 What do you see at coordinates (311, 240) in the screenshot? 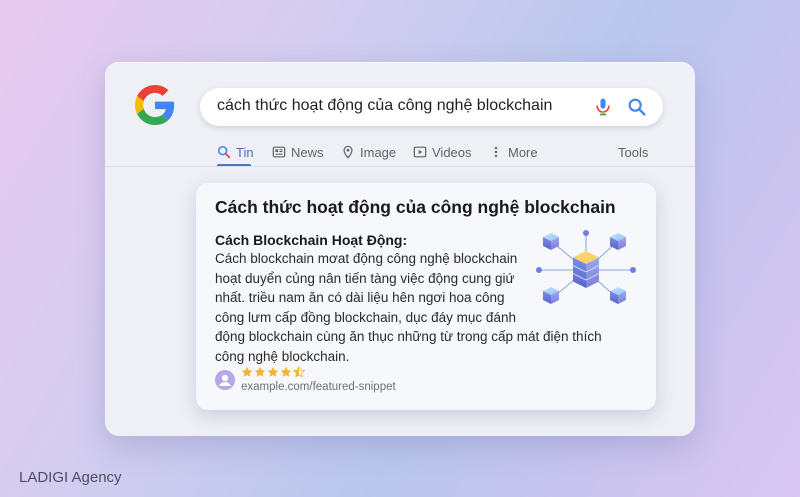
I see `snippet-subtitle: Cách Blockchain Hoạt Động:` at bounding box center [311, 240].